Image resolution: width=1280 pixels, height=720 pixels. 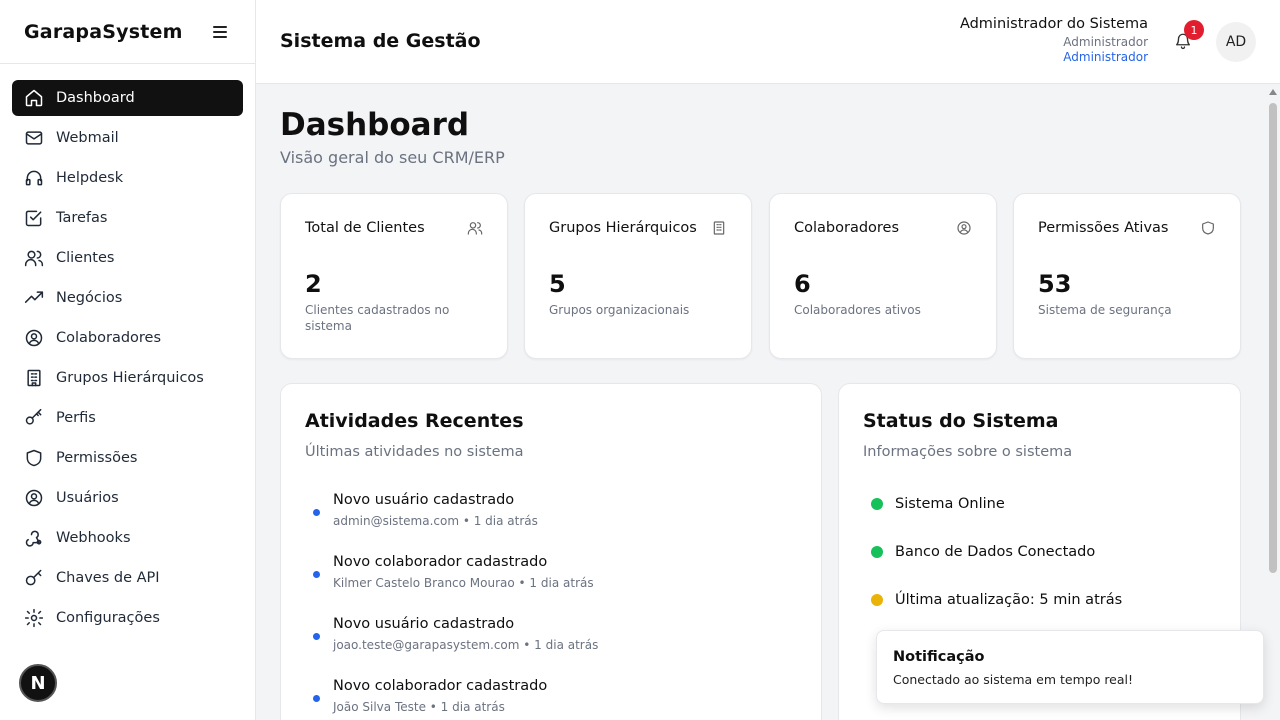 What do you see at coordinates (950, 504) in the screenshot?
I see `status-text: Sistema Online` at bounding box center [950, 504].